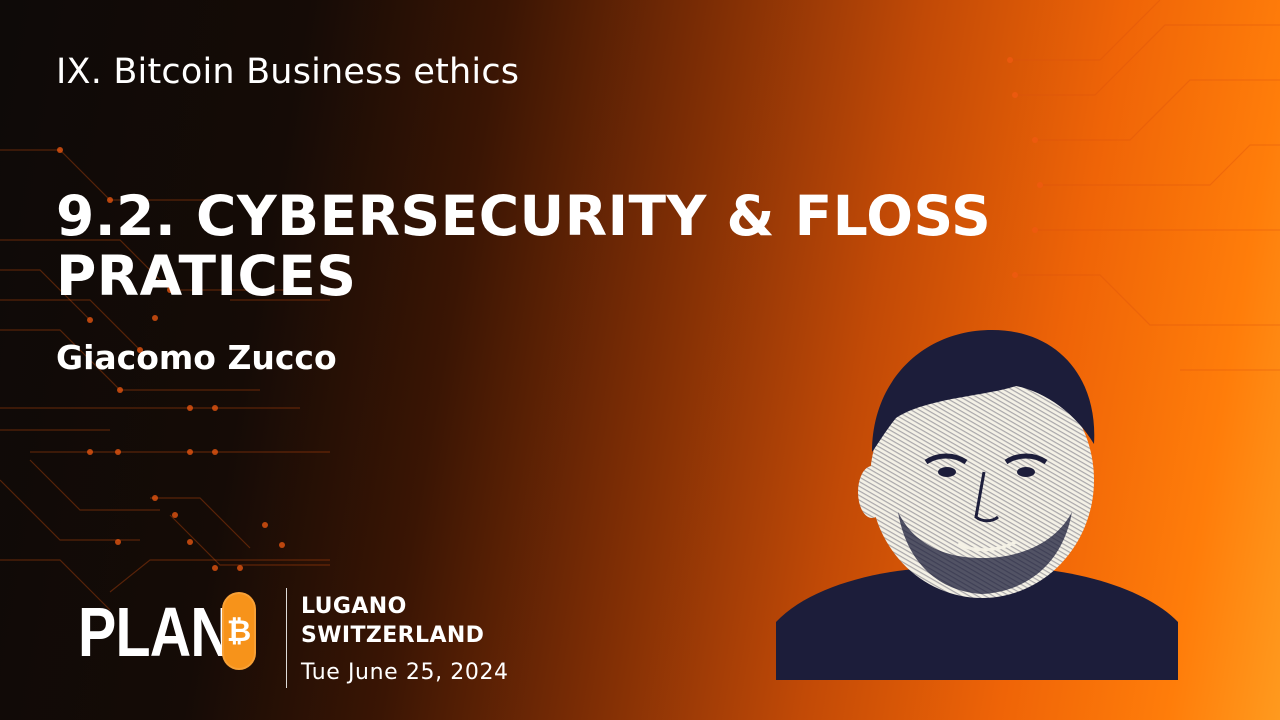 This screenshot has height=720, width=1280. Describe the element at coordinates (354, 606) in the screenshot. I see `location-city: LUGANO` at that location.